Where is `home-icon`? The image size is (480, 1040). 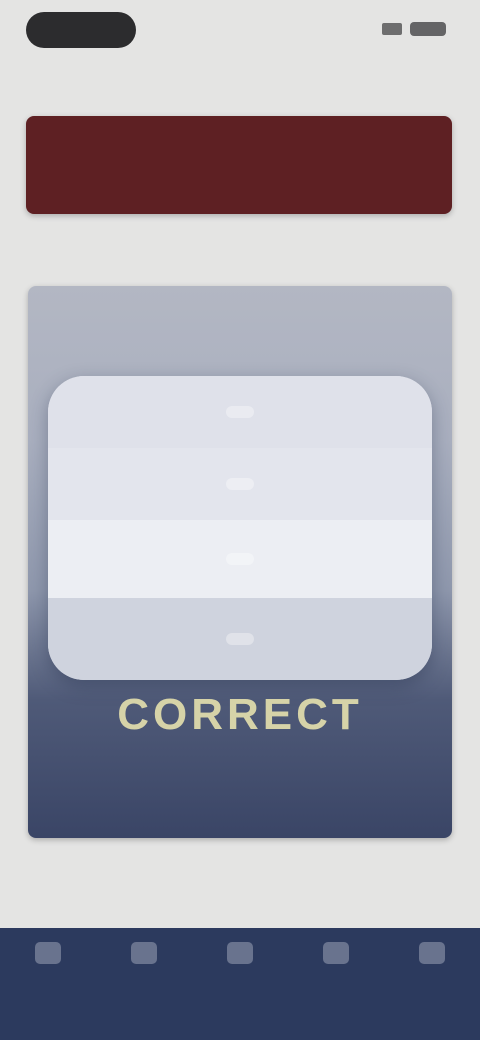
home-icon is located at coordinates (48, 953).